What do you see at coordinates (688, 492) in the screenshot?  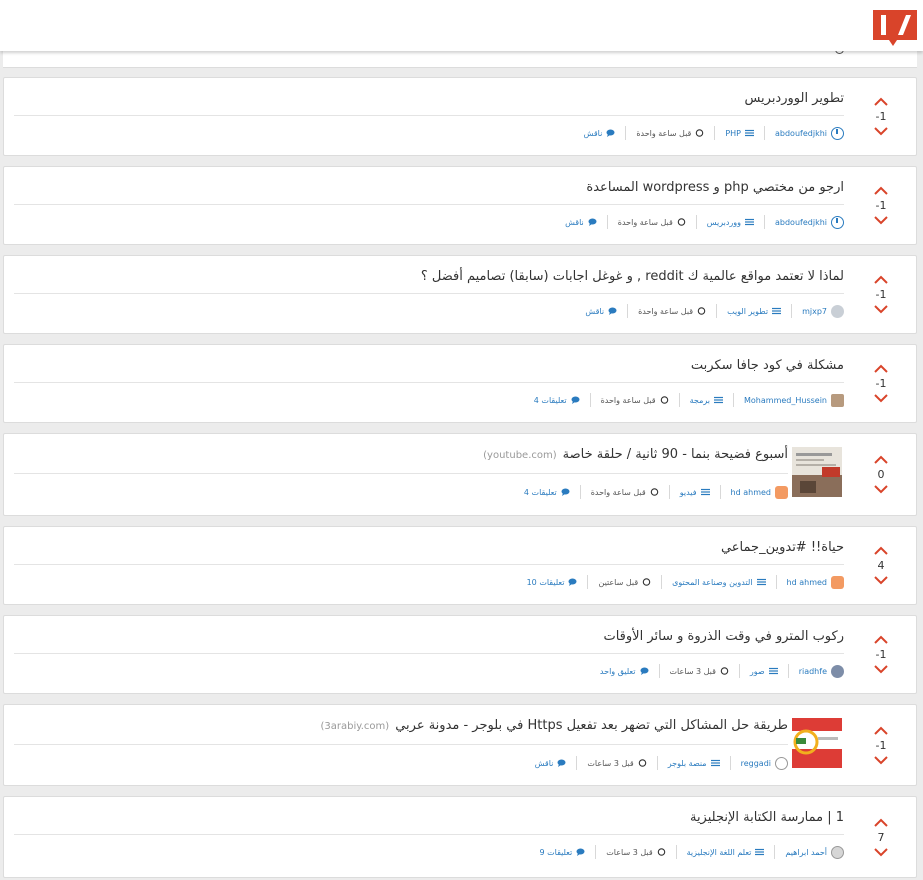 I see `category-name: فيديو` at bounding box center [688, 492].